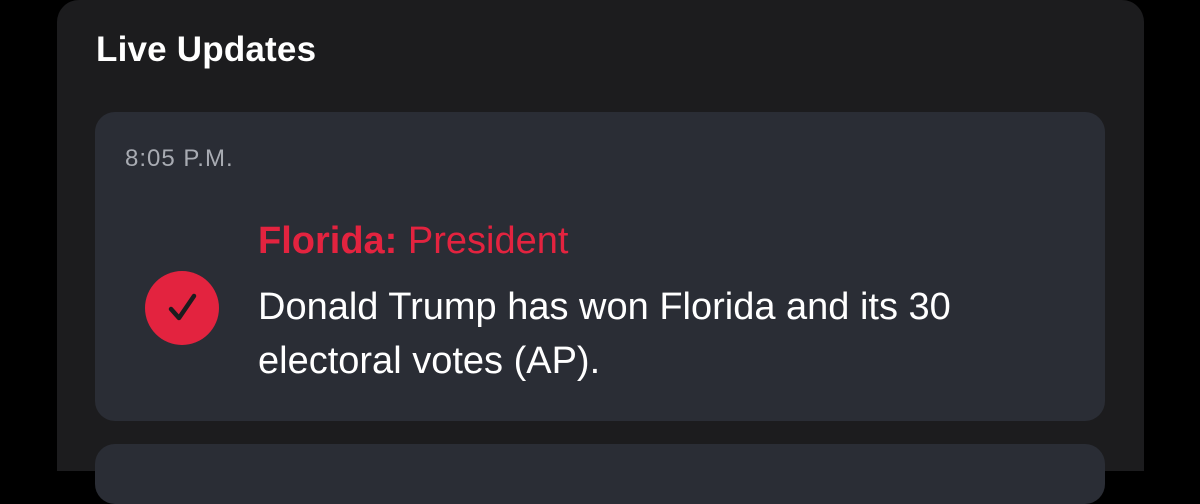 This screenshot has width=1200, height=504. Describe the element at coordinates (179, 158) in the screenshot. I see `update-timestamp: 8:05 P.M.` at that location.